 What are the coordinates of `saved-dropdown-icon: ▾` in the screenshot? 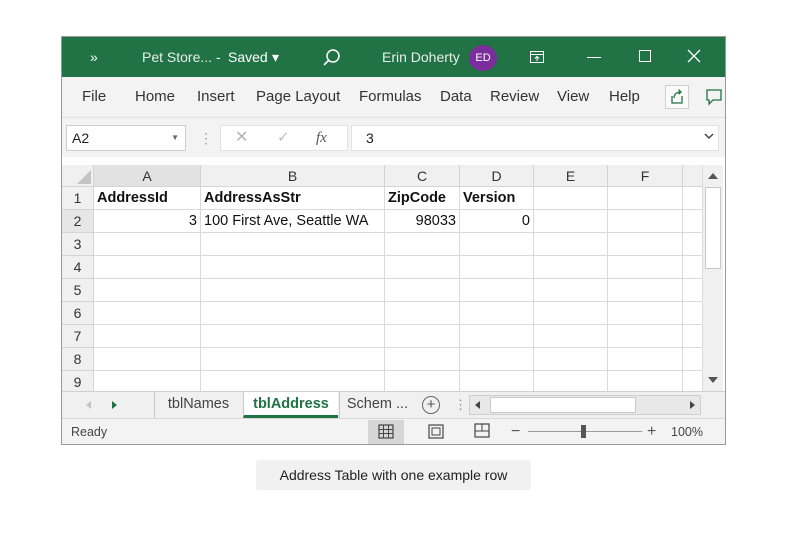 It's located at (275, 57).